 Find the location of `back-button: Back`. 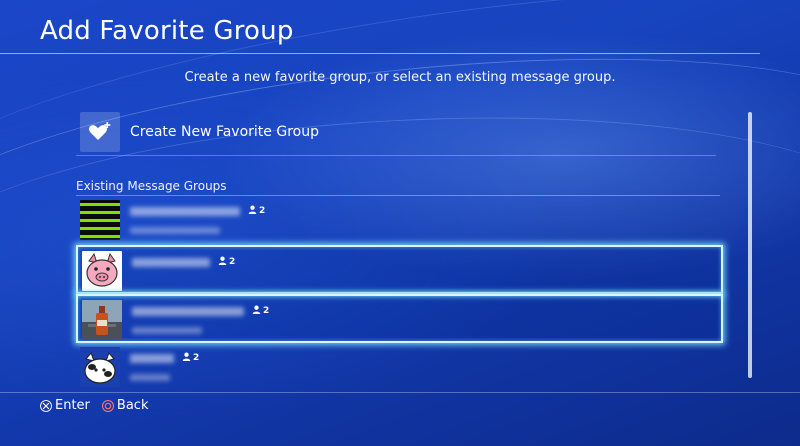

back-button: Back is located at coordinates (125, 405).